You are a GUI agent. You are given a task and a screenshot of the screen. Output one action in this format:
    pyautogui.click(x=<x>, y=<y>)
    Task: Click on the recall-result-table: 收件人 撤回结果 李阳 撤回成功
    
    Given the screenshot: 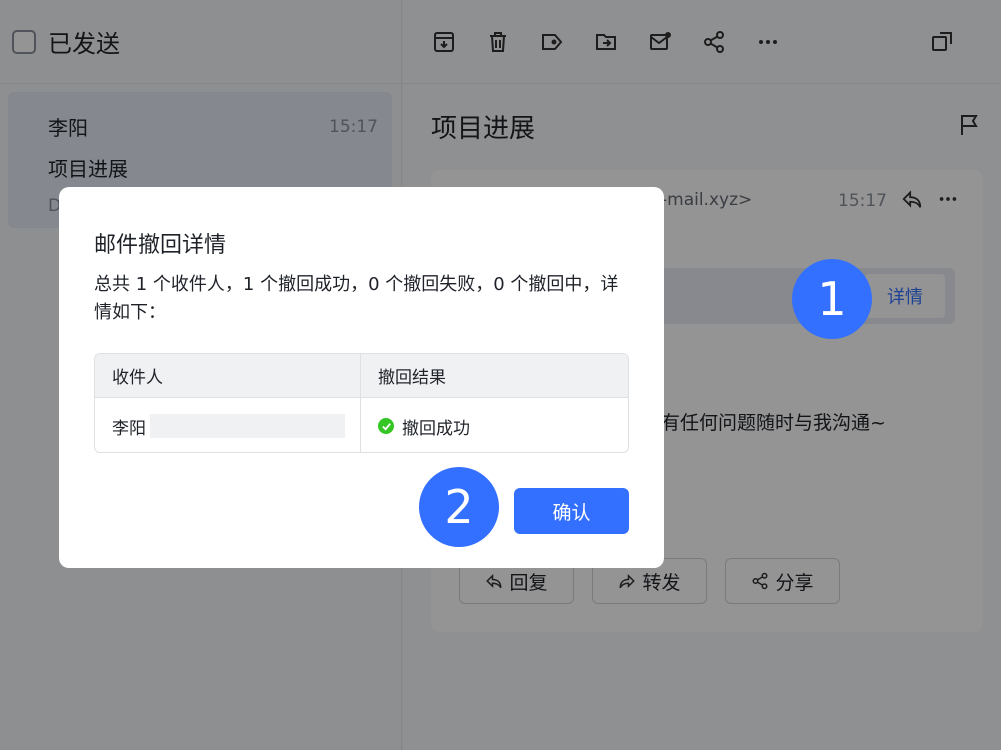 What is the action you would take?
    pyautogui.click(x=361, y=403)
    